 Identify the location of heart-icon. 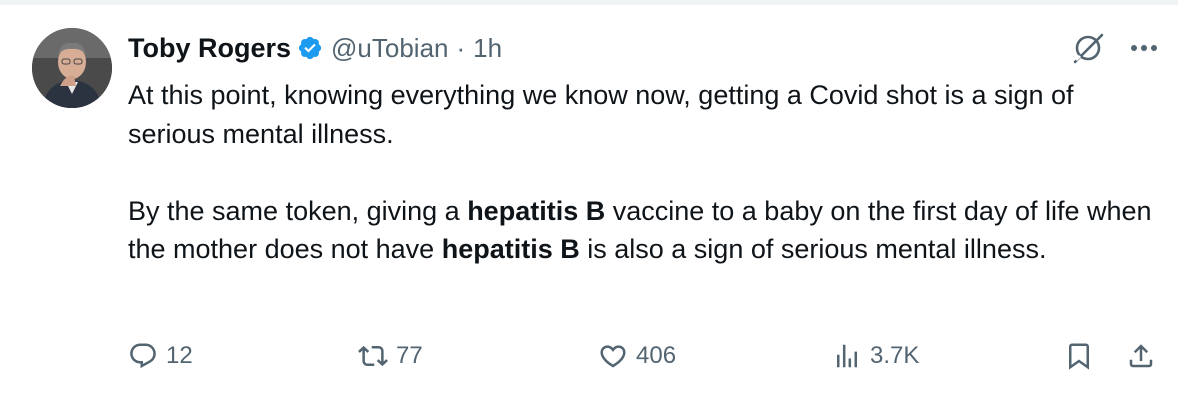
(613, 356).